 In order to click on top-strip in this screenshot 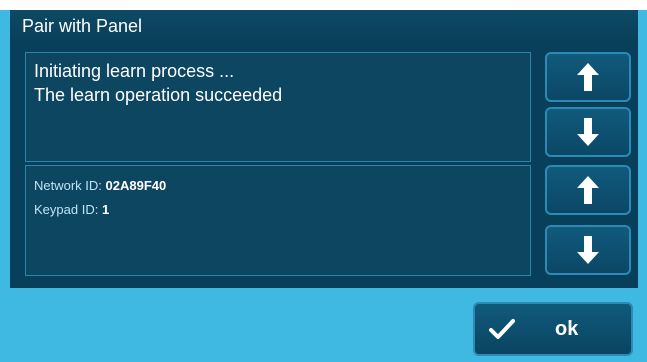, I will do `click(323, 5)`.